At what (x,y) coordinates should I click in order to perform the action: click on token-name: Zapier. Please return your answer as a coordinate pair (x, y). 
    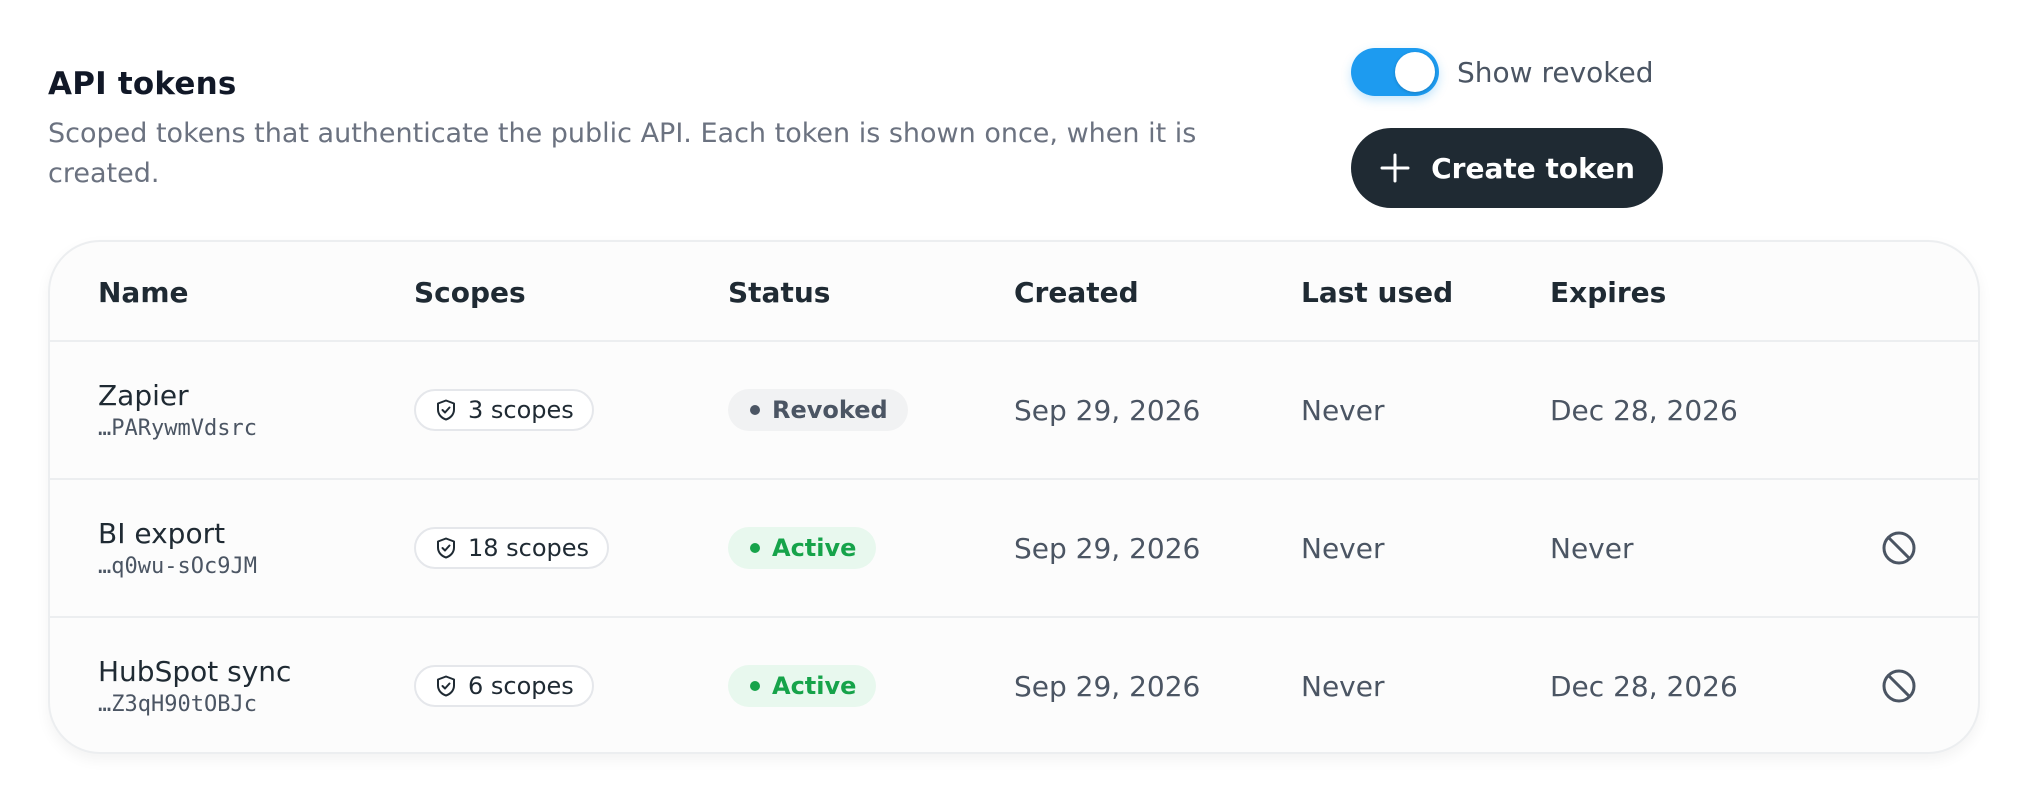
    Looking at the image, I should click on (143, 395).